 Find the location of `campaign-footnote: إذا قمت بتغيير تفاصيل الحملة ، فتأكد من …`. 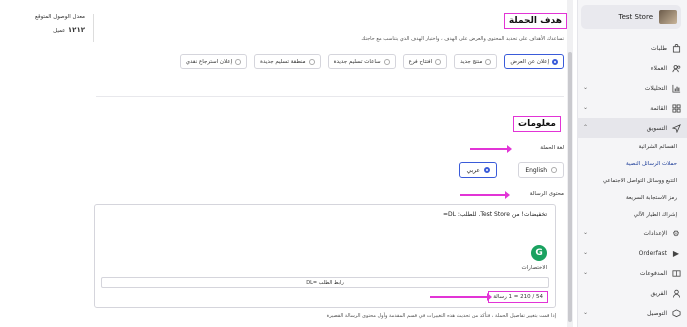

campaign-footnote: إذا قمت بتغيير تفاصيل الحملة ، فتأكد من … is located at coordinates (441, 316).